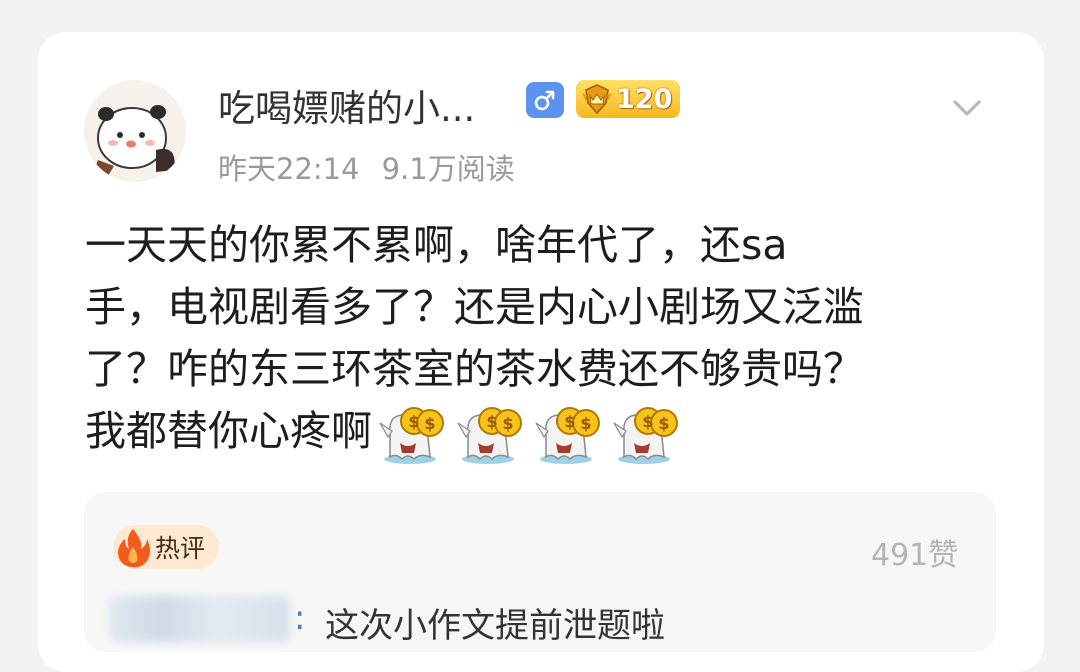 This screenshot has width=1080, height=672. I want to click on post-line: 了？咋的东三环茶室的茶水费还不够贵吗？, so click(474, 369).